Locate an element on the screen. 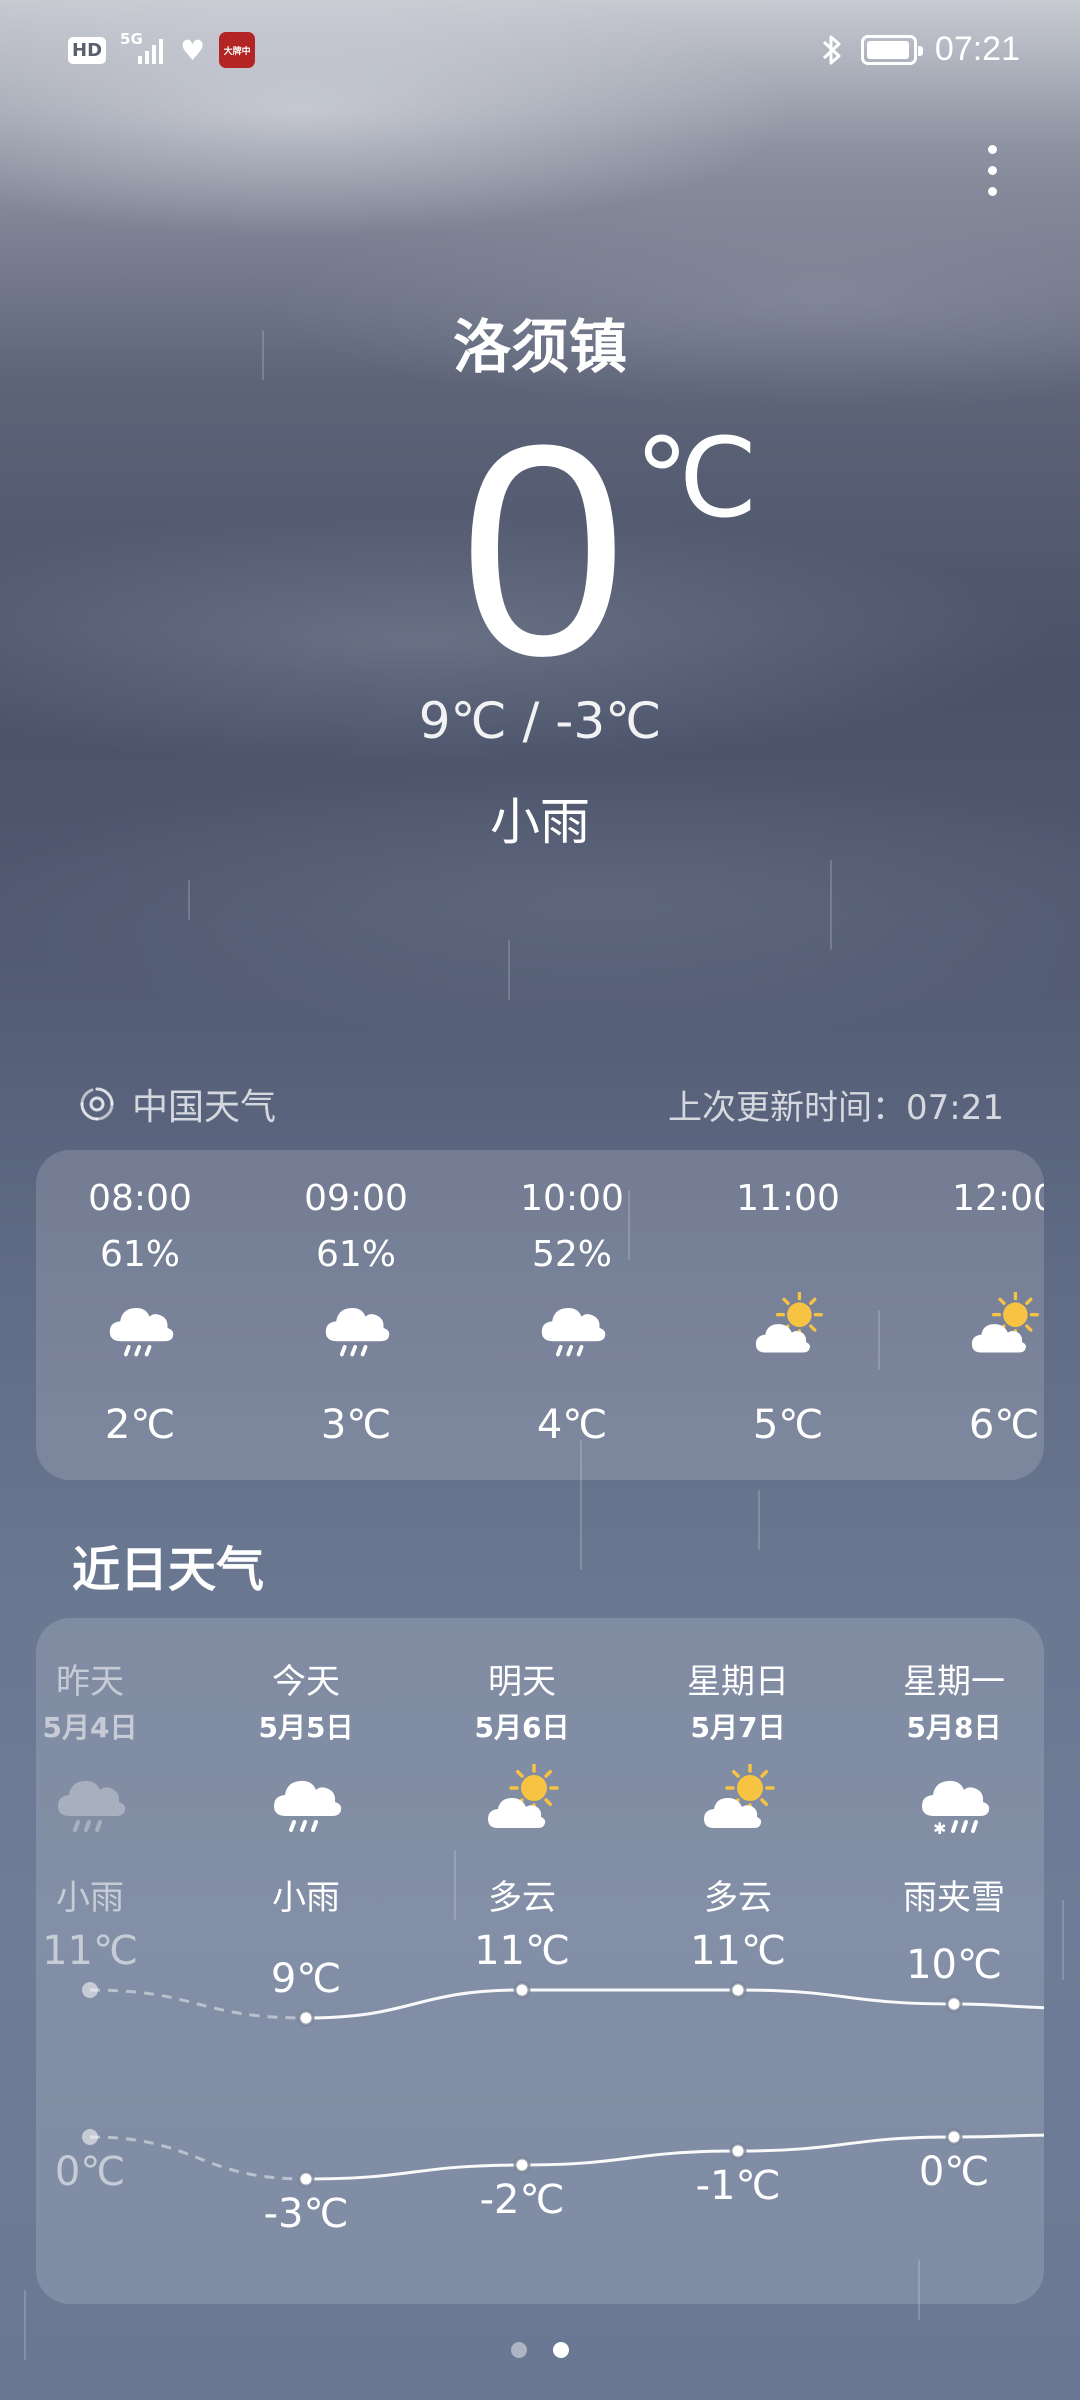 The width and height of the screenshot is (1080, 2400). hour-time: 09:00 is located at coordinates (356, 1198).